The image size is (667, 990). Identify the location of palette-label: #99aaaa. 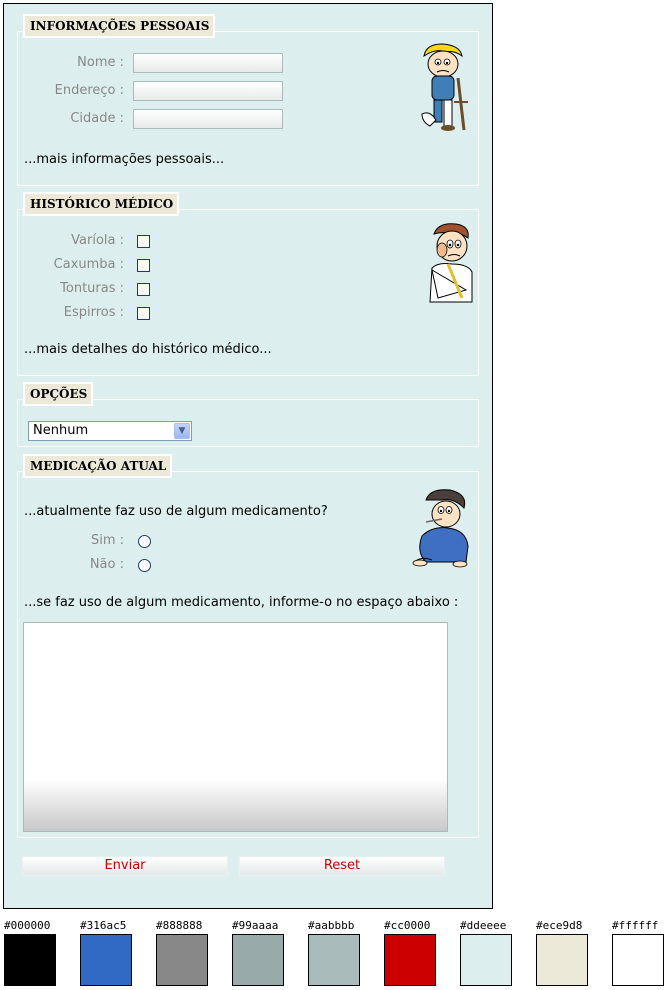
(255, 925).